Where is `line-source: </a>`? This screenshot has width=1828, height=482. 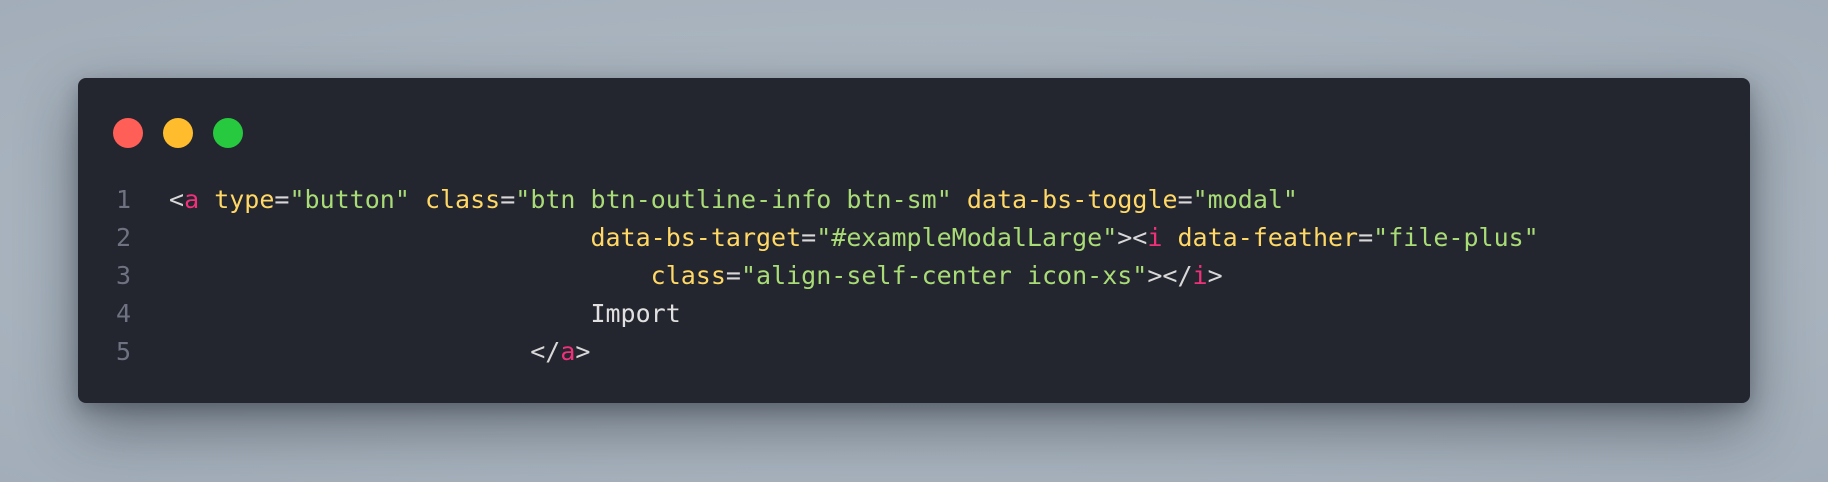 line-source: </a> is located at coordinates (379, 352).